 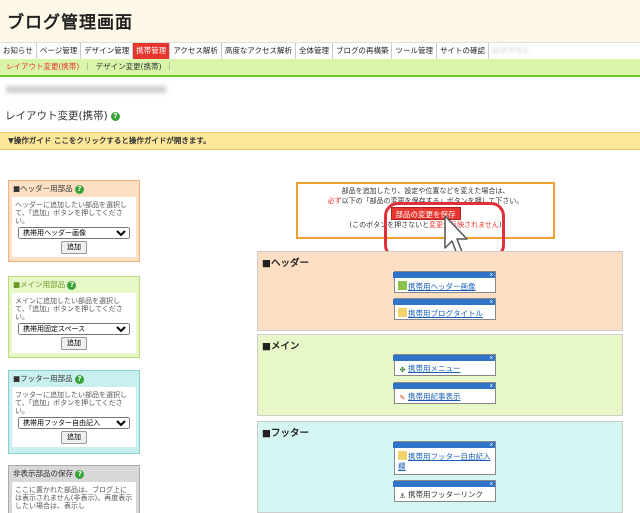 I want to click on panel-title: ■ヘッダー用部品, so click(x=43, y=188).